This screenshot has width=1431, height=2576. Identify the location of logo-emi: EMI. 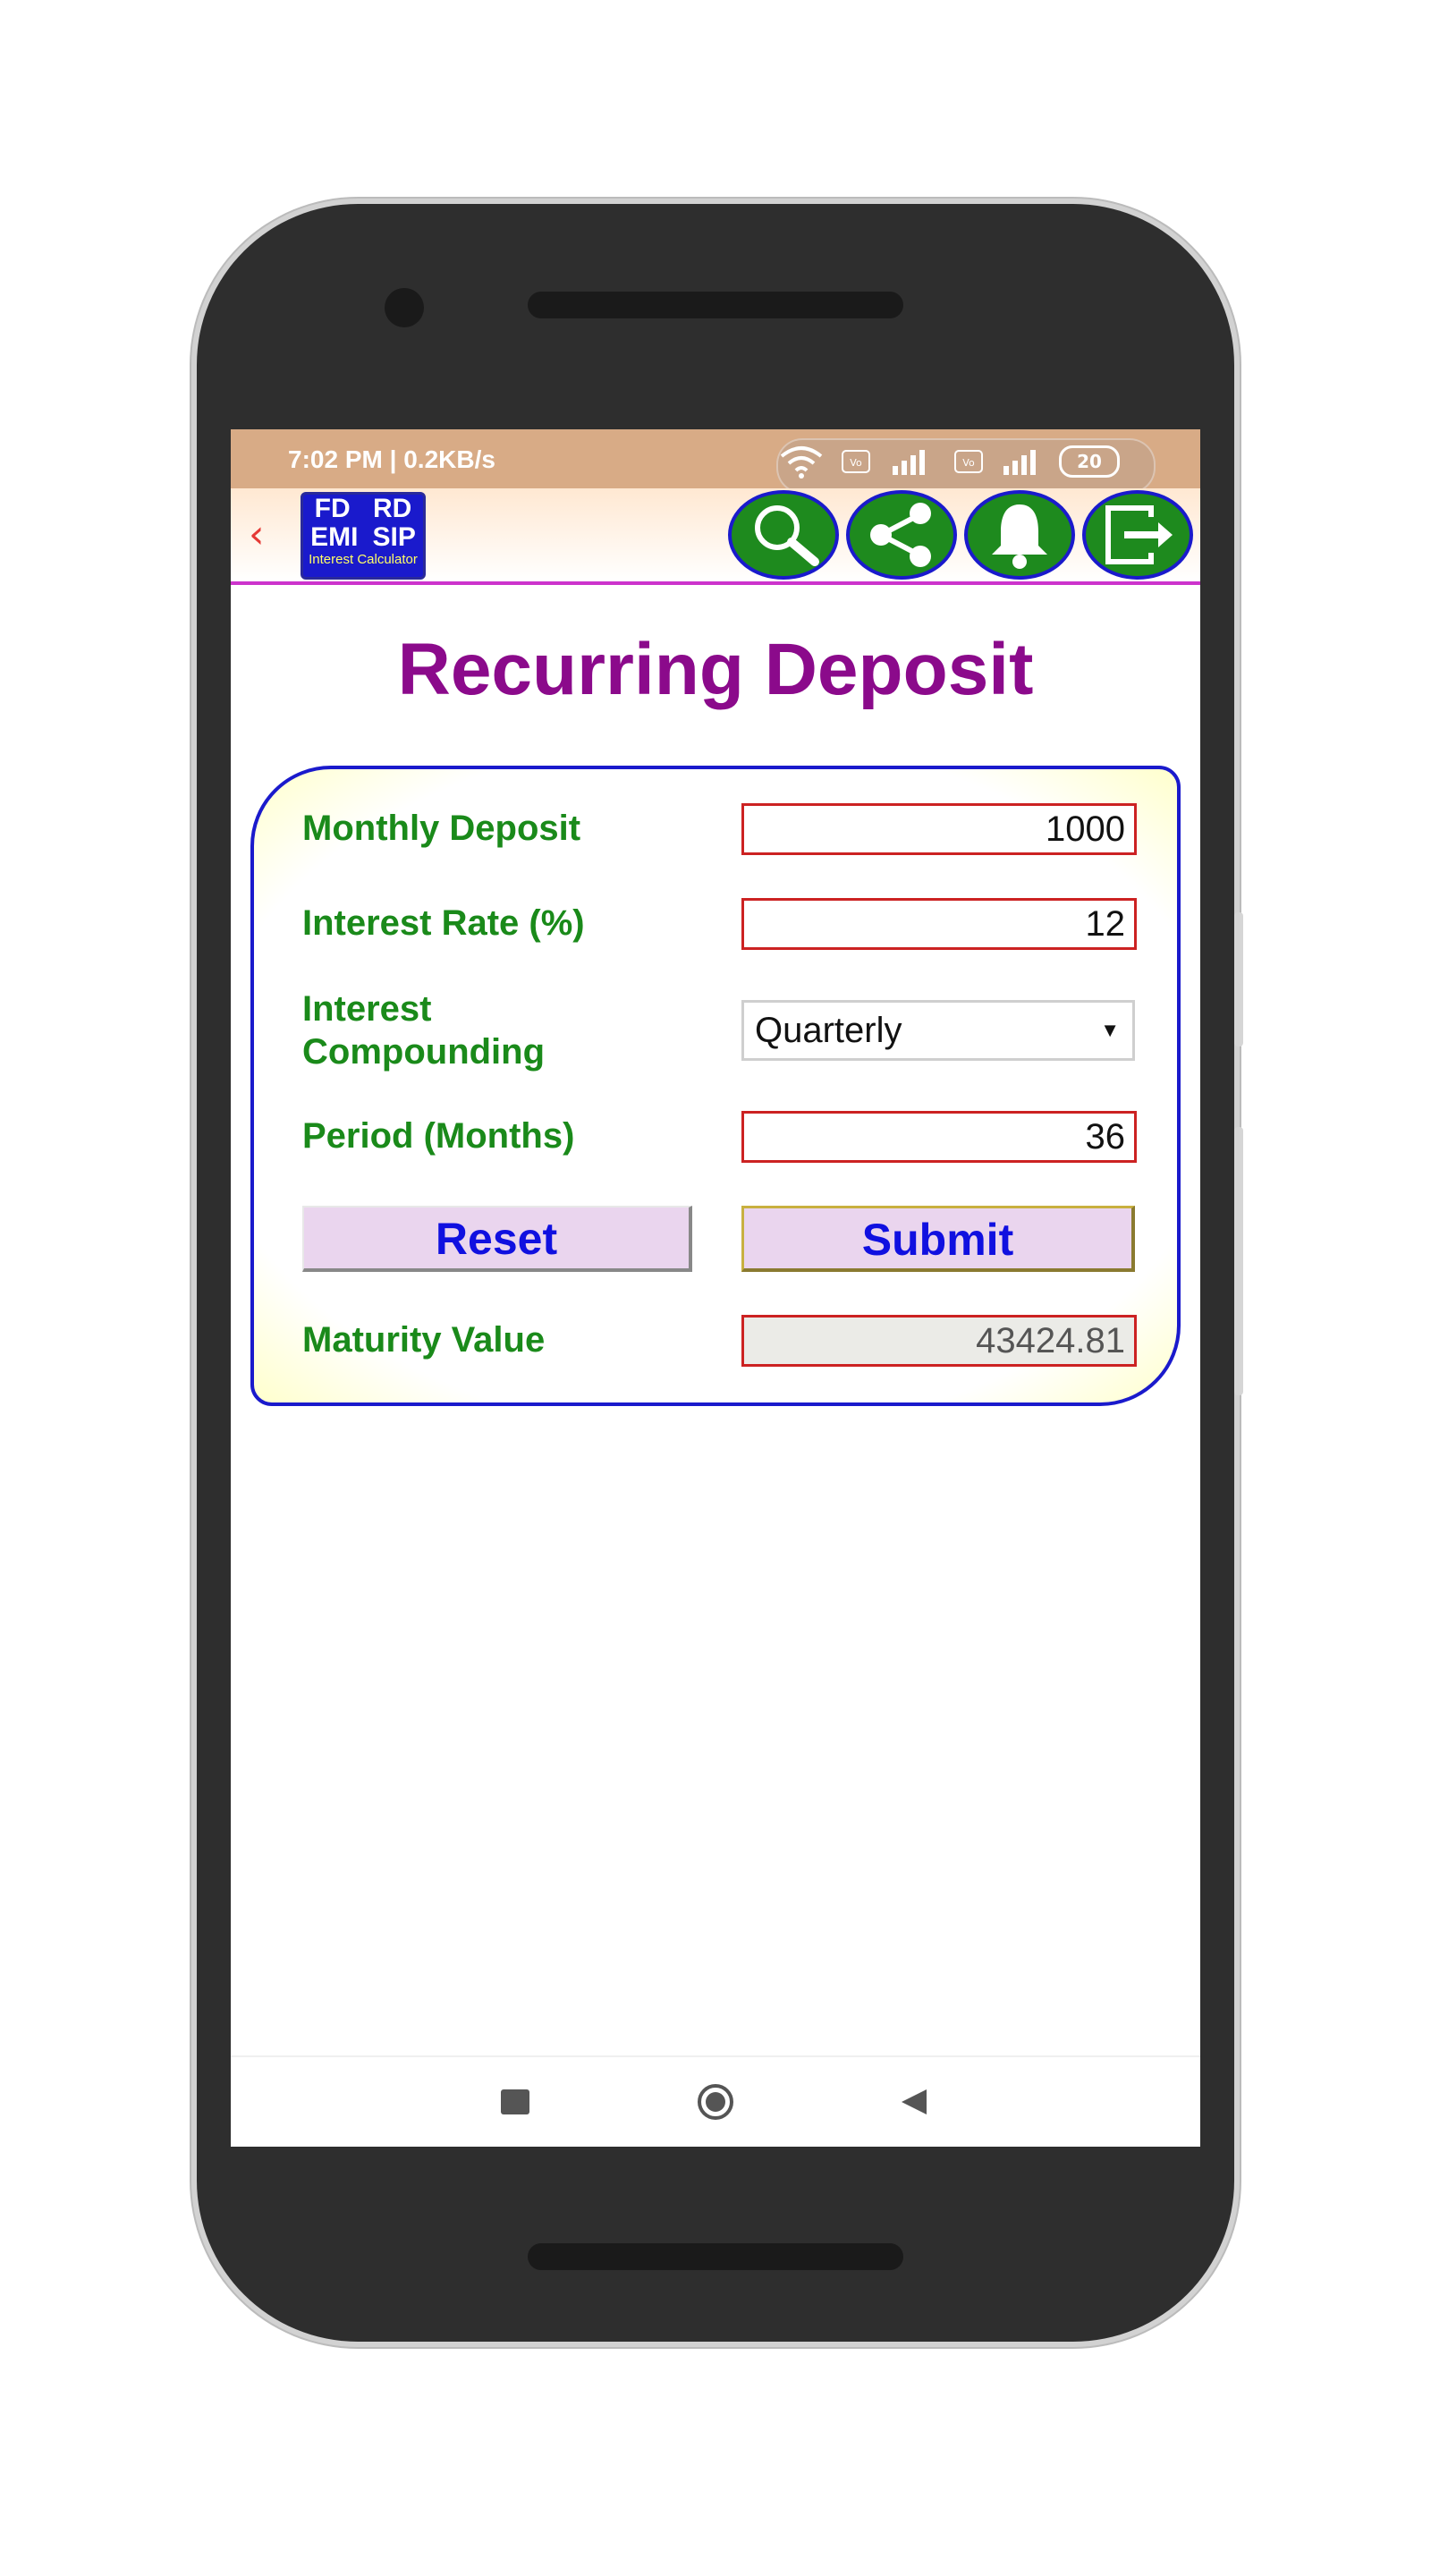
(334, 537).